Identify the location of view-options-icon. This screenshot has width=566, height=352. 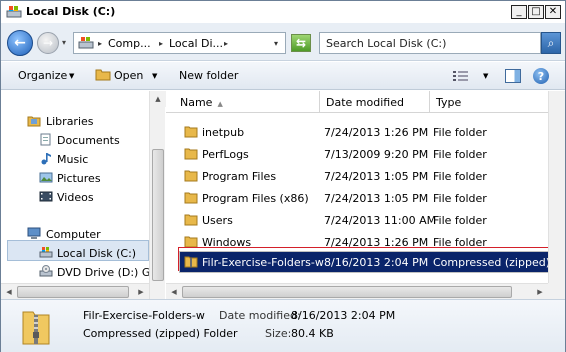
(461, 76).